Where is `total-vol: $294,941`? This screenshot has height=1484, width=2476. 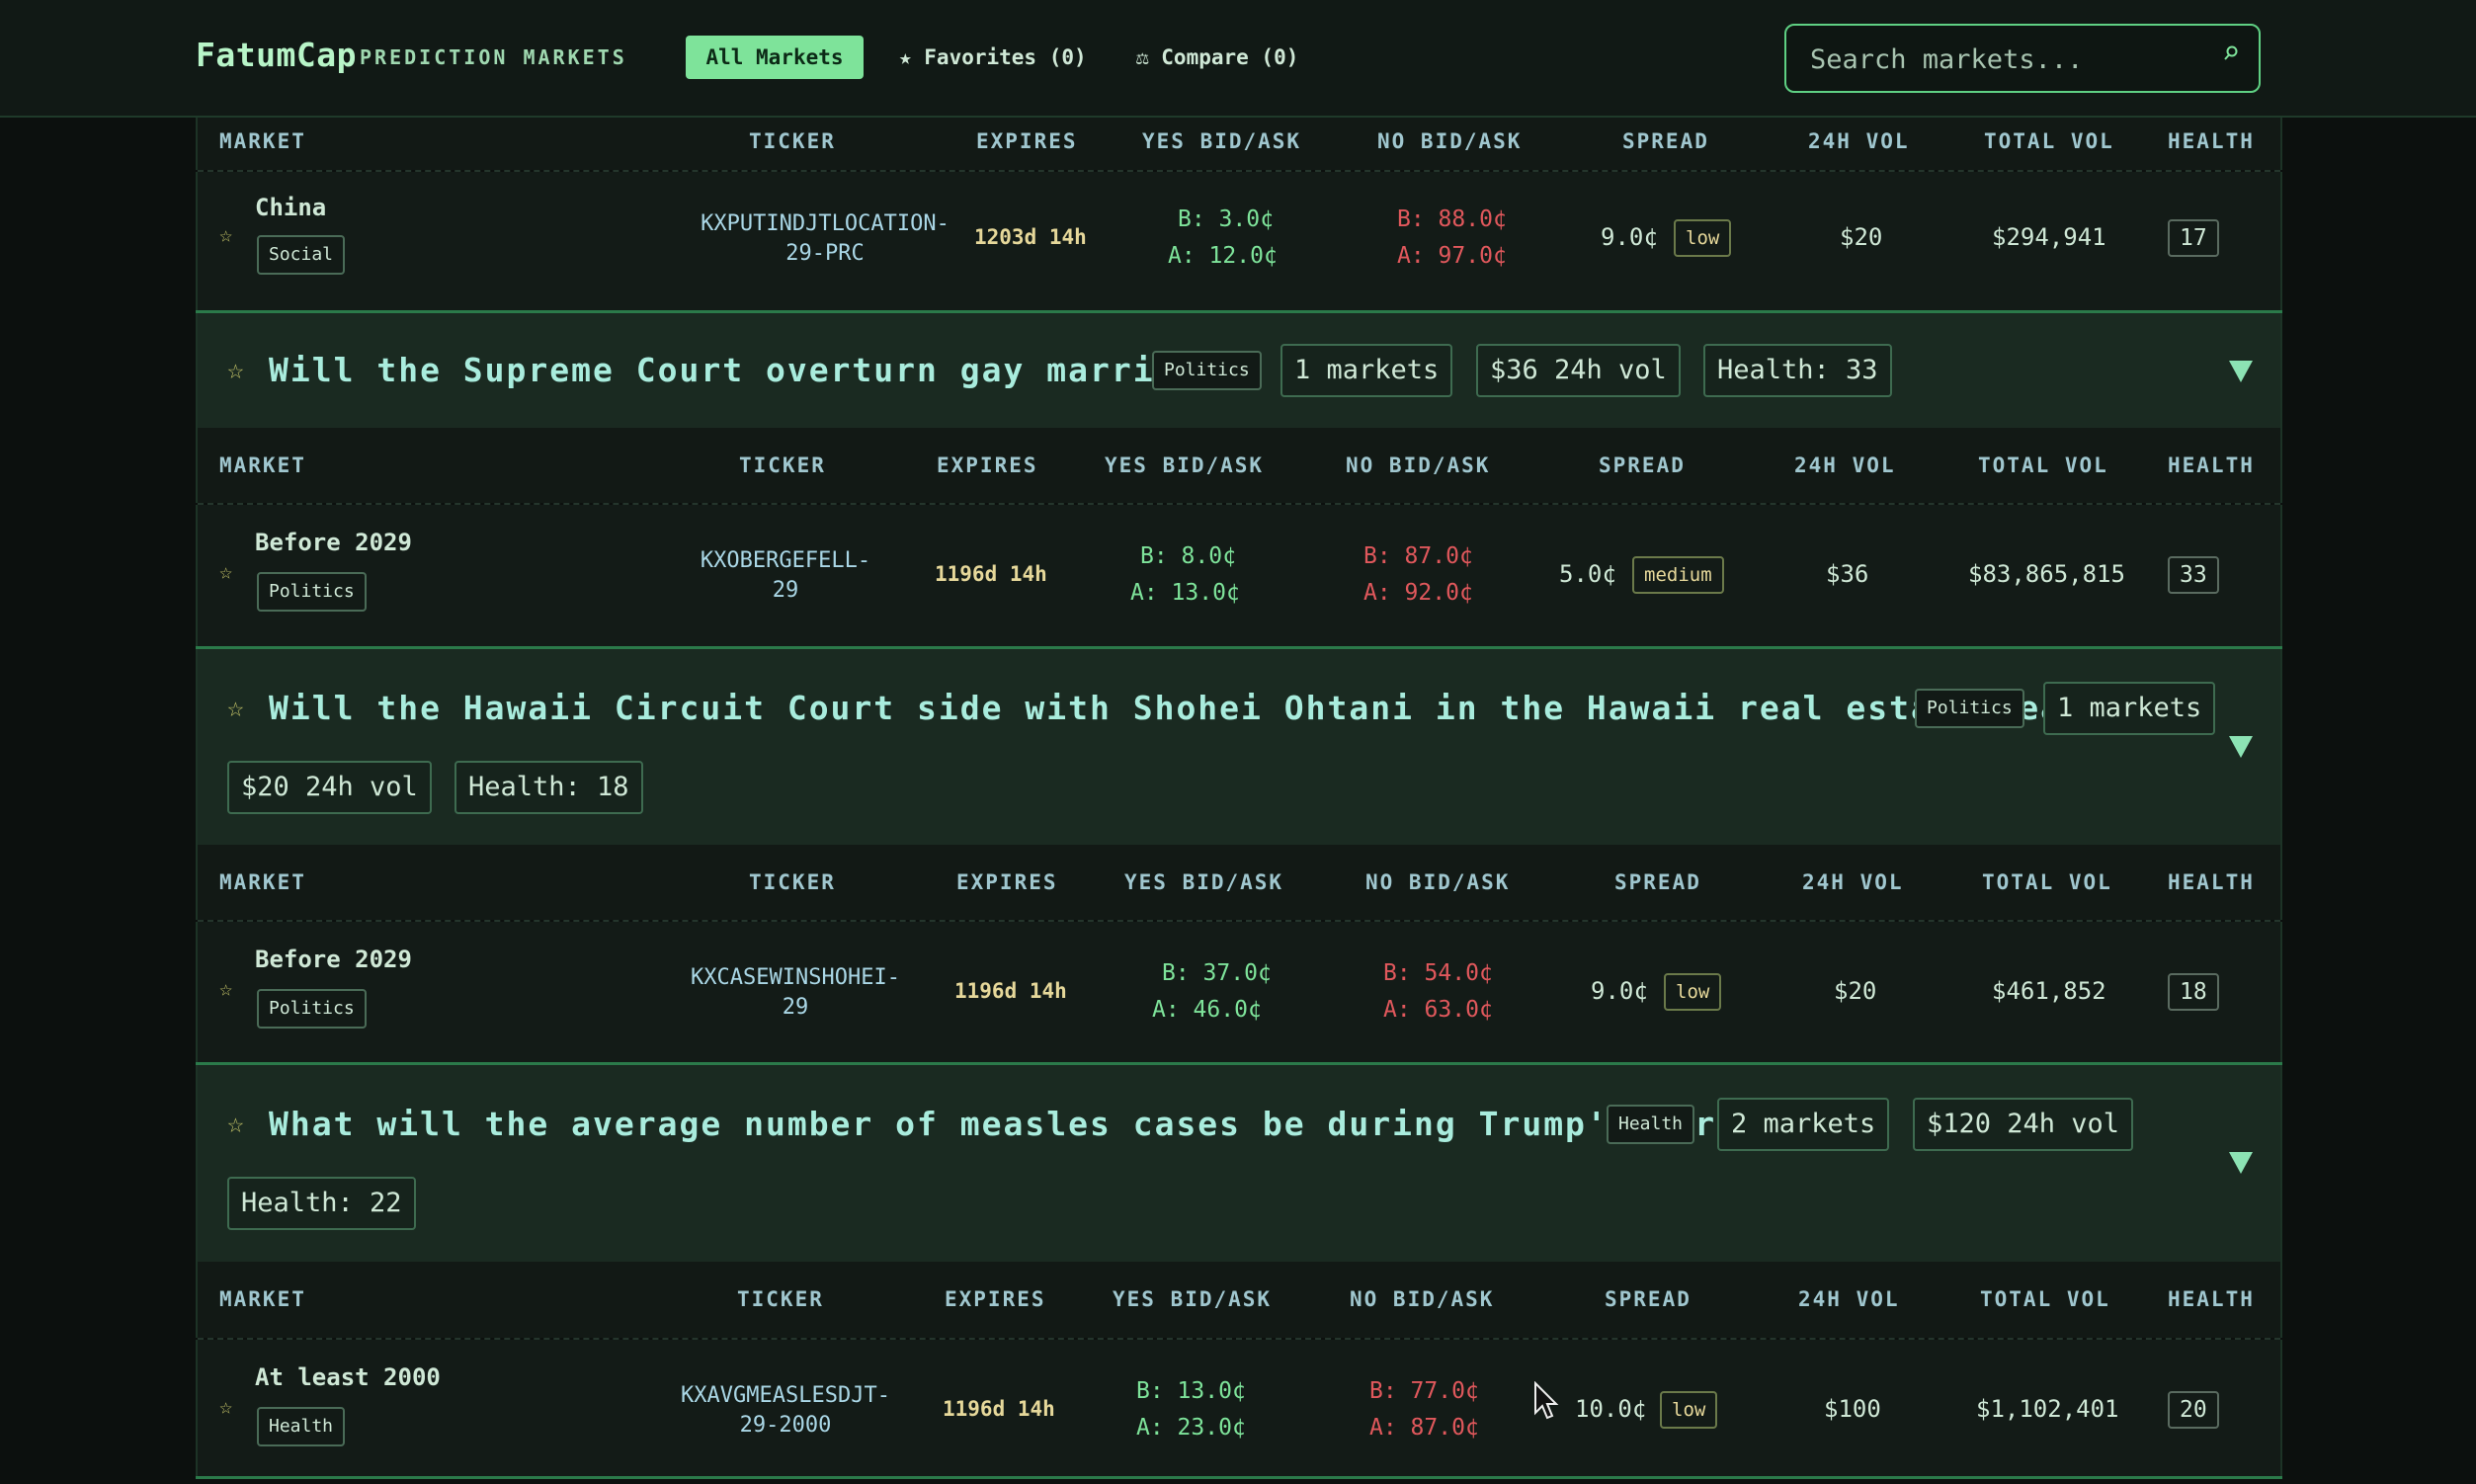
total-vol: $294,941 is located at coordinates (2049, 237).